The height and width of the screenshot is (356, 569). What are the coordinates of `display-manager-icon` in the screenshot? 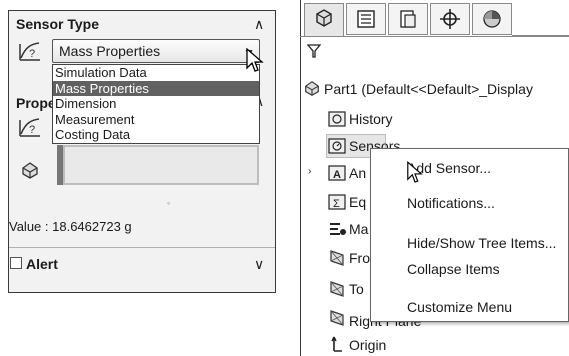 It's located at (492, 19).